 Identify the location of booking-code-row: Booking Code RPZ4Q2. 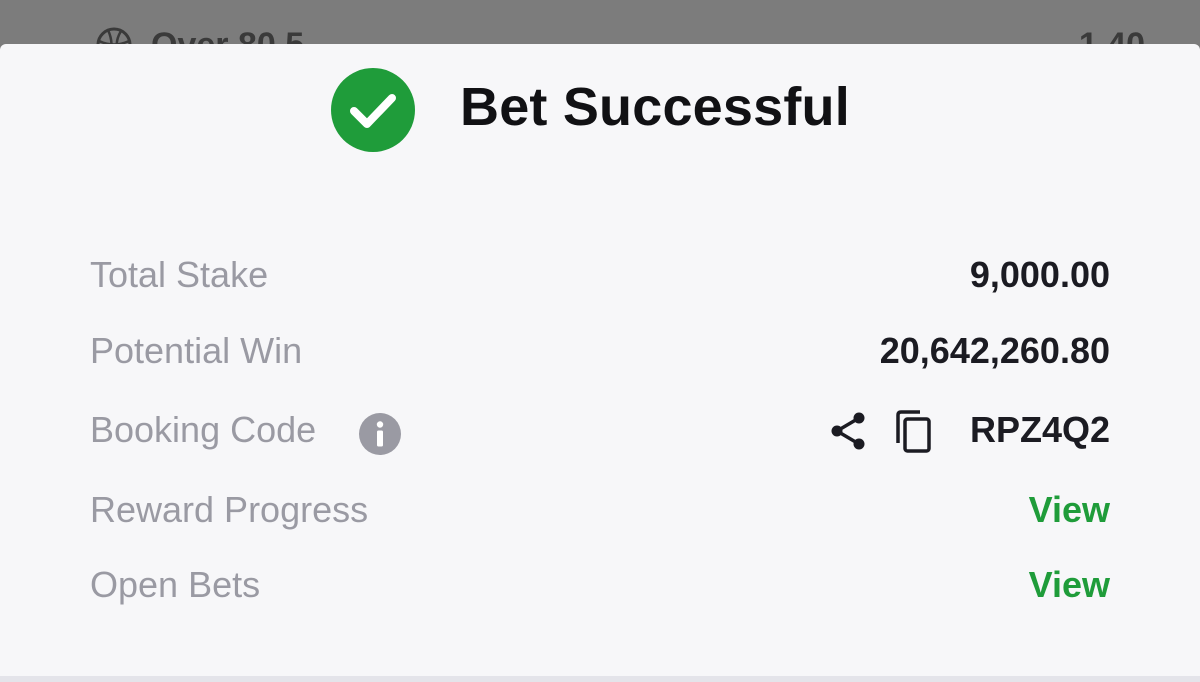
(600, 430).